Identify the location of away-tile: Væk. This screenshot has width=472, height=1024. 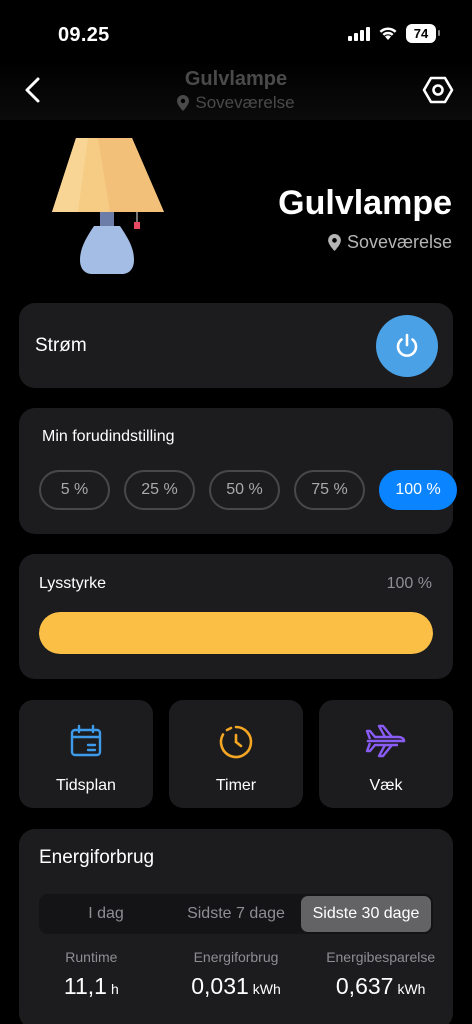
(386, 754).